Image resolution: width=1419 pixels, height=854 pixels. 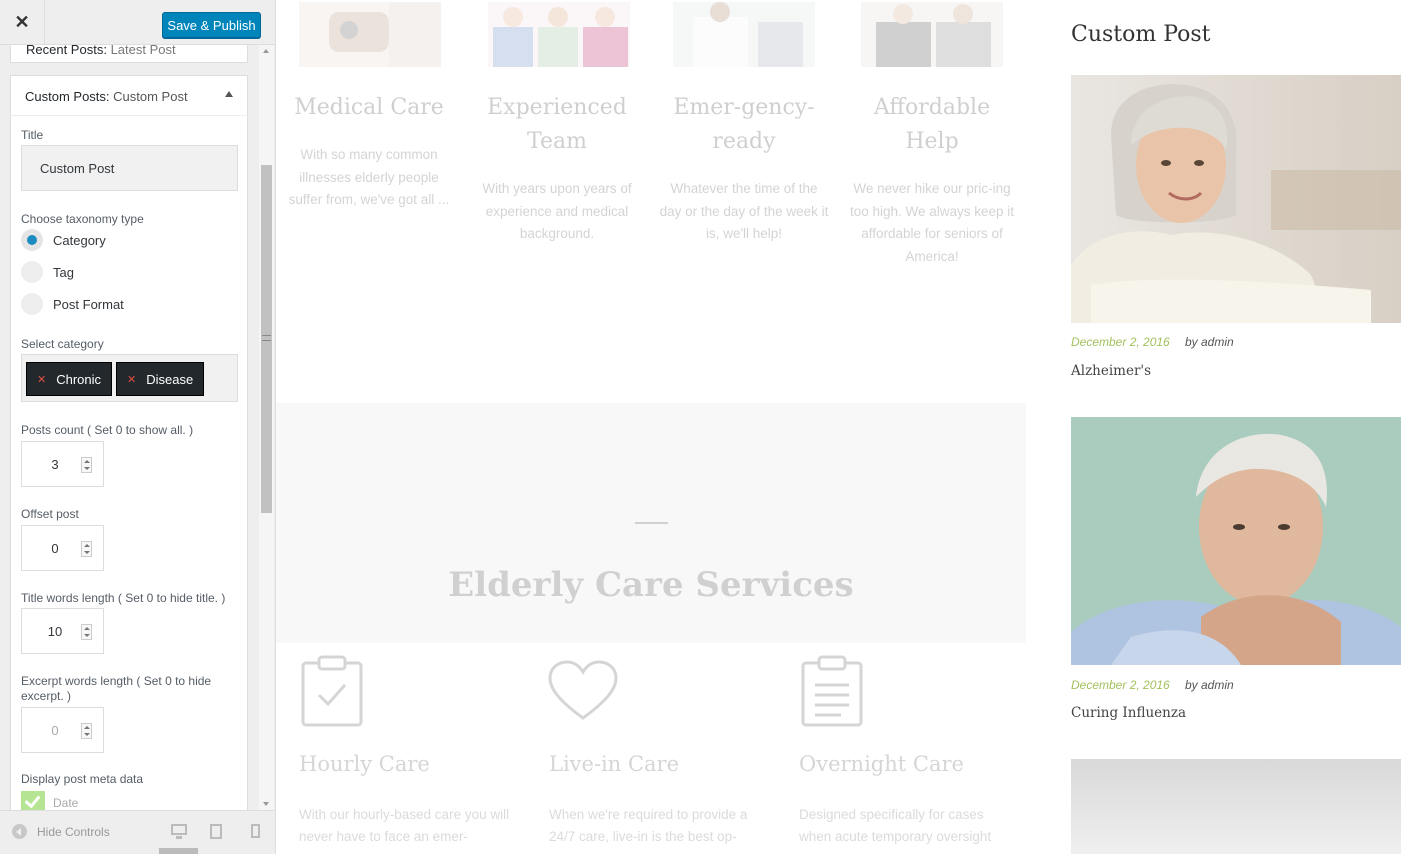 I want to click on date-option-label: Date, so click(x=66, y=803).